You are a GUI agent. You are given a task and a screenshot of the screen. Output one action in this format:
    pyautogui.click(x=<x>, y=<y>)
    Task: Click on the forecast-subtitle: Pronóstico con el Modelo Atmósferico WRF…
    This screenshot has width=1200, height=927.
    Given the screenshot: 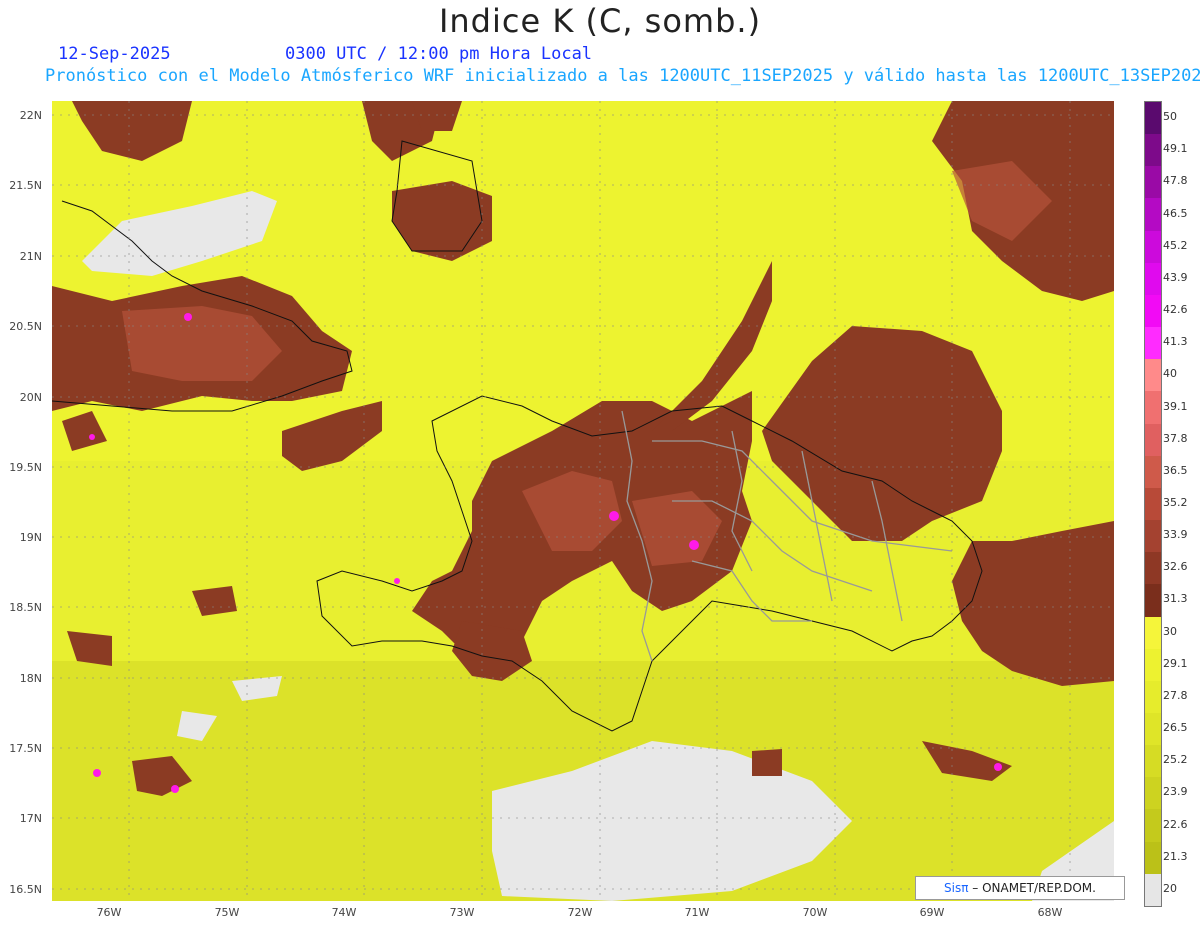 What is the action you would take?
    pyautogui.click(x=622, y=76)
    